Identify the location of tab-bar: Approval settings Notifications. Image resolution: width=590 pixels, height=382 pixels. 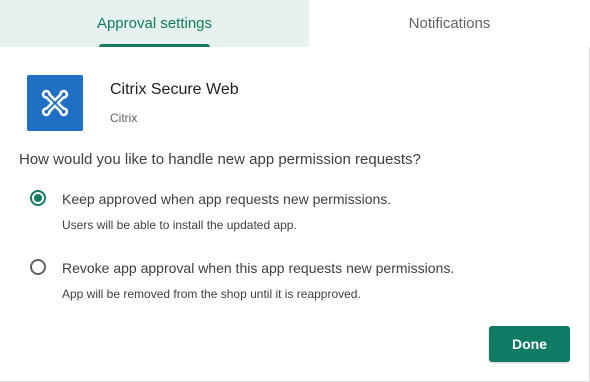
(295, 23).